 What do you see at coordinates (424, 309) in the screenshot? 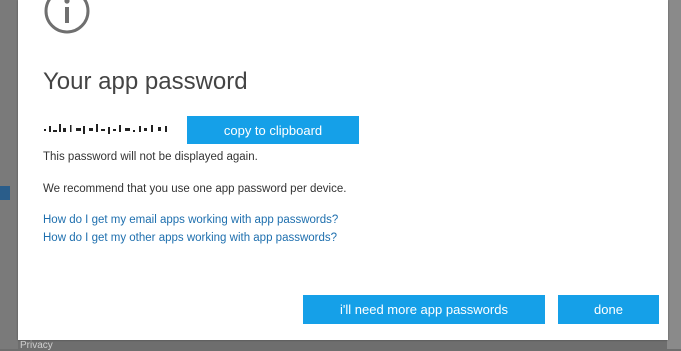
I see `more-app-passwords-button: i'll need more app passwords` at bounding box center [424, 309].